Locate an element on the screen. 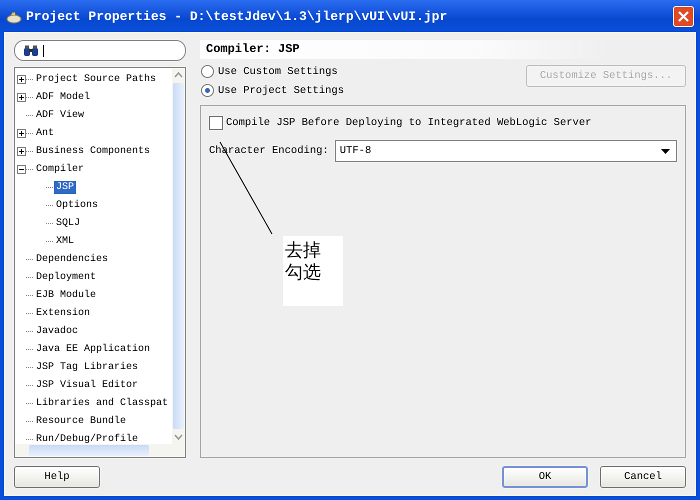 Image resolution: width=700 pixels, height=500 pixels. tree-item: ADF Model is located at coordinates (63, 97).